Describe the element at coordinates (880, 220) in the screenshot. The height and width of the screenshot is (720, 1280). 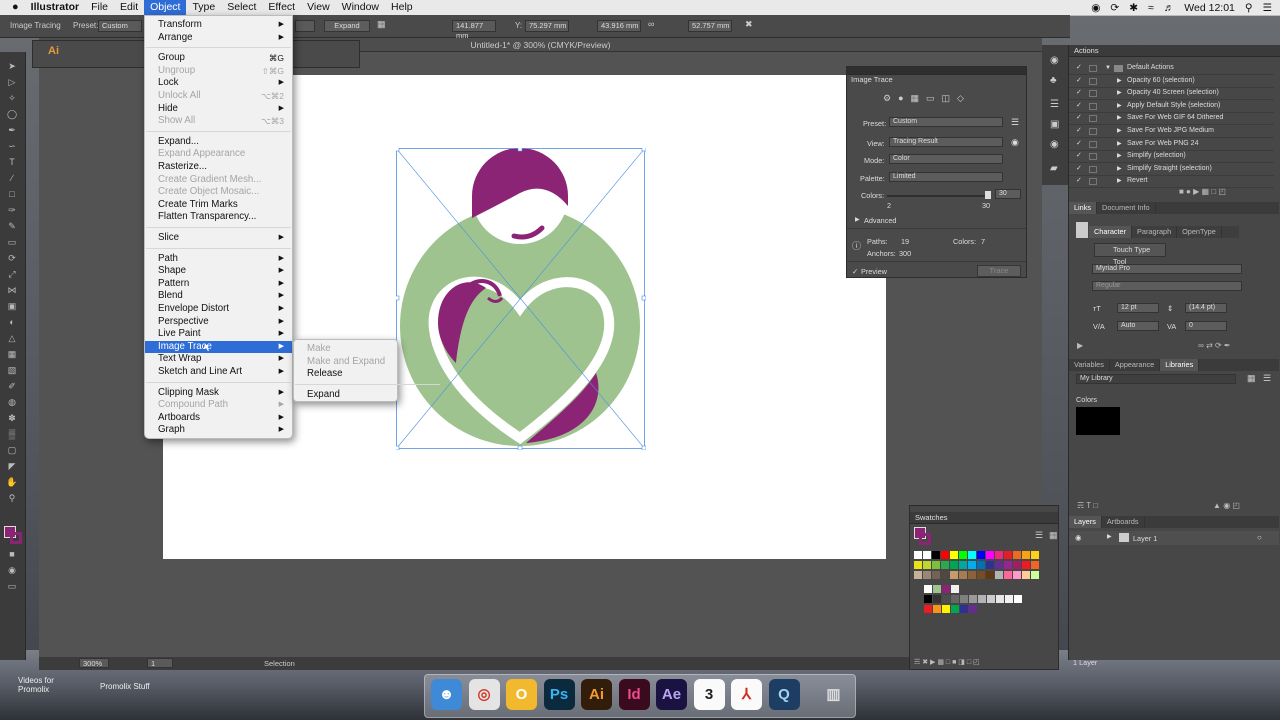
I see `advanced-label: Advanced` at that location.